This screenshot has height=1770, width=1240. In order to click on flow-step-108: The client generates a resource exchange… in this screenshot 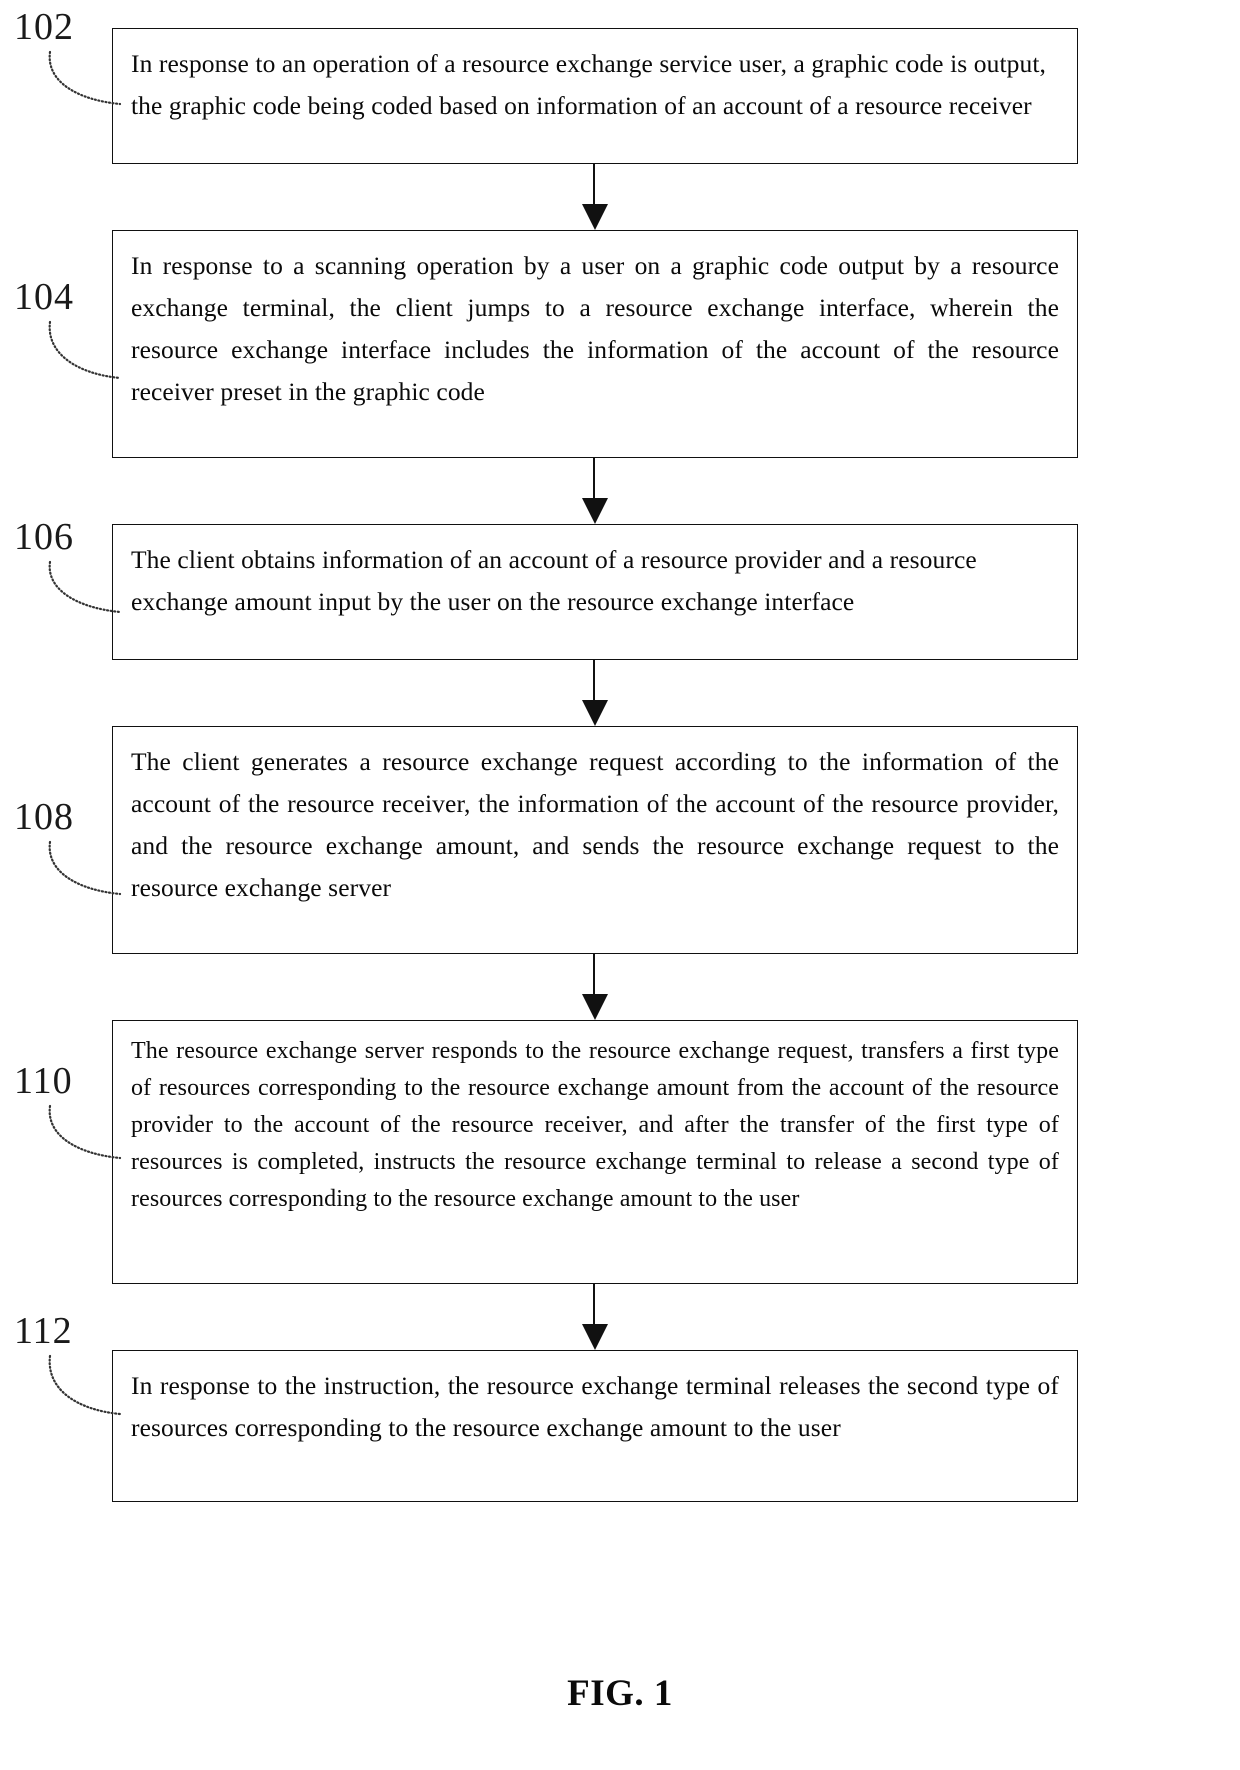, I will do `click(595, 840)`.